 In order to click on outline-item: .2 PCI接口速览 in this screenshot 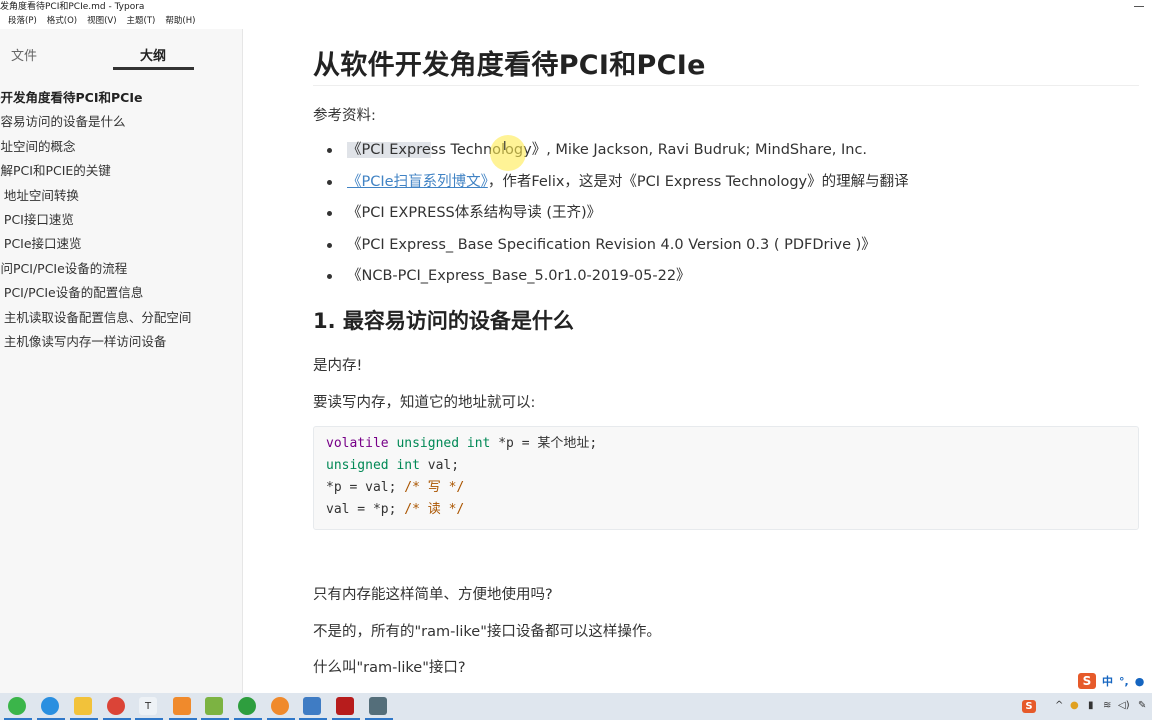, I will do `click(121, 220)`.